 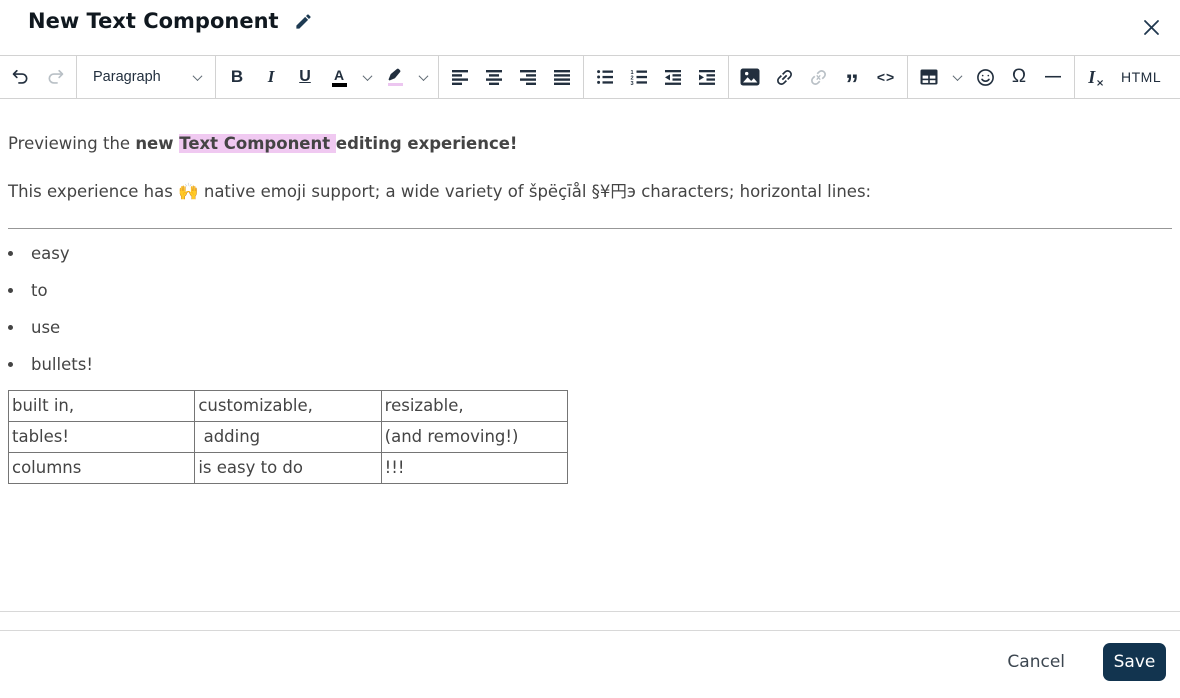 What do you see at coordinates (72, 143) in the screenshot?
I see `intro-text: Previewing the` at bounding box center [72, 143].